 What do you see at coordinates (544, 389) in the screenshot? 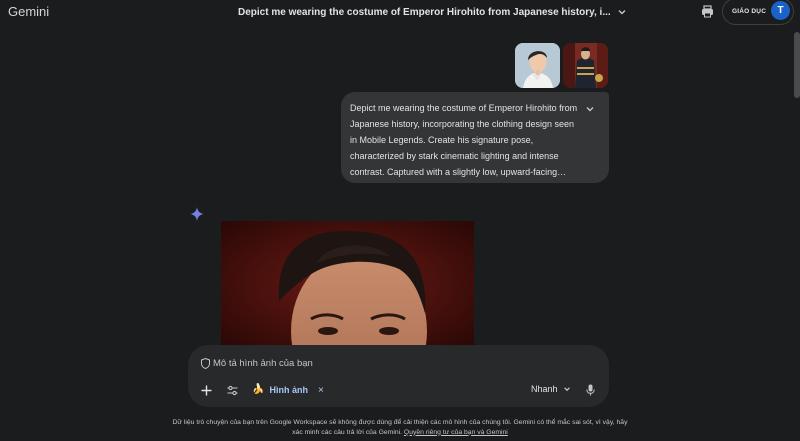
I see `mode-label: Nhanh` at bounding box center [544, 389].